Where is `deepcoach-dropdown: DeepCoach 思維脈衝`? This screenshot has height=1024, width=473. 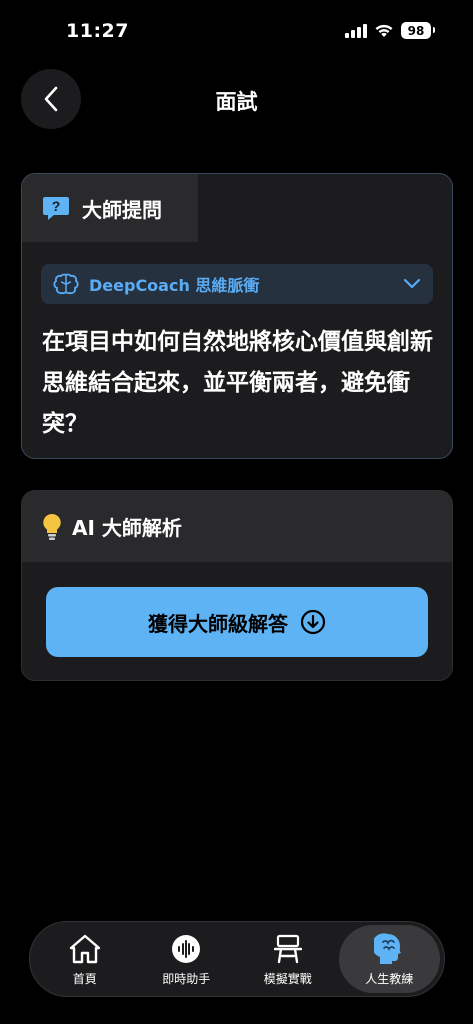
deepcoach-dropdown: DeepCoach 思維脈衝 is located at coordinates (237, 284).